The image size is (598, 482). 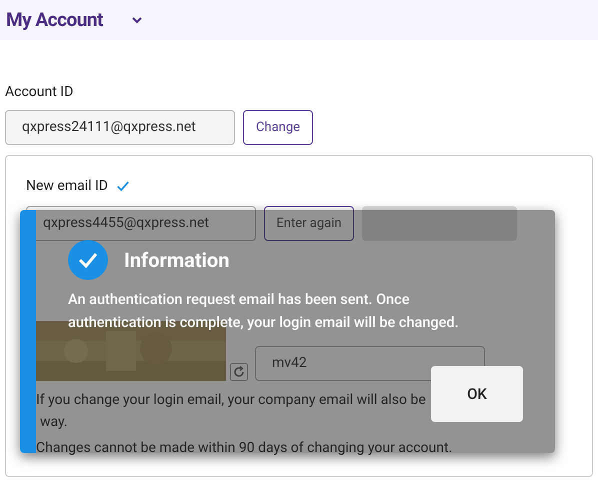 I want to click on check-circle-icon, so click(x=88, y=260).